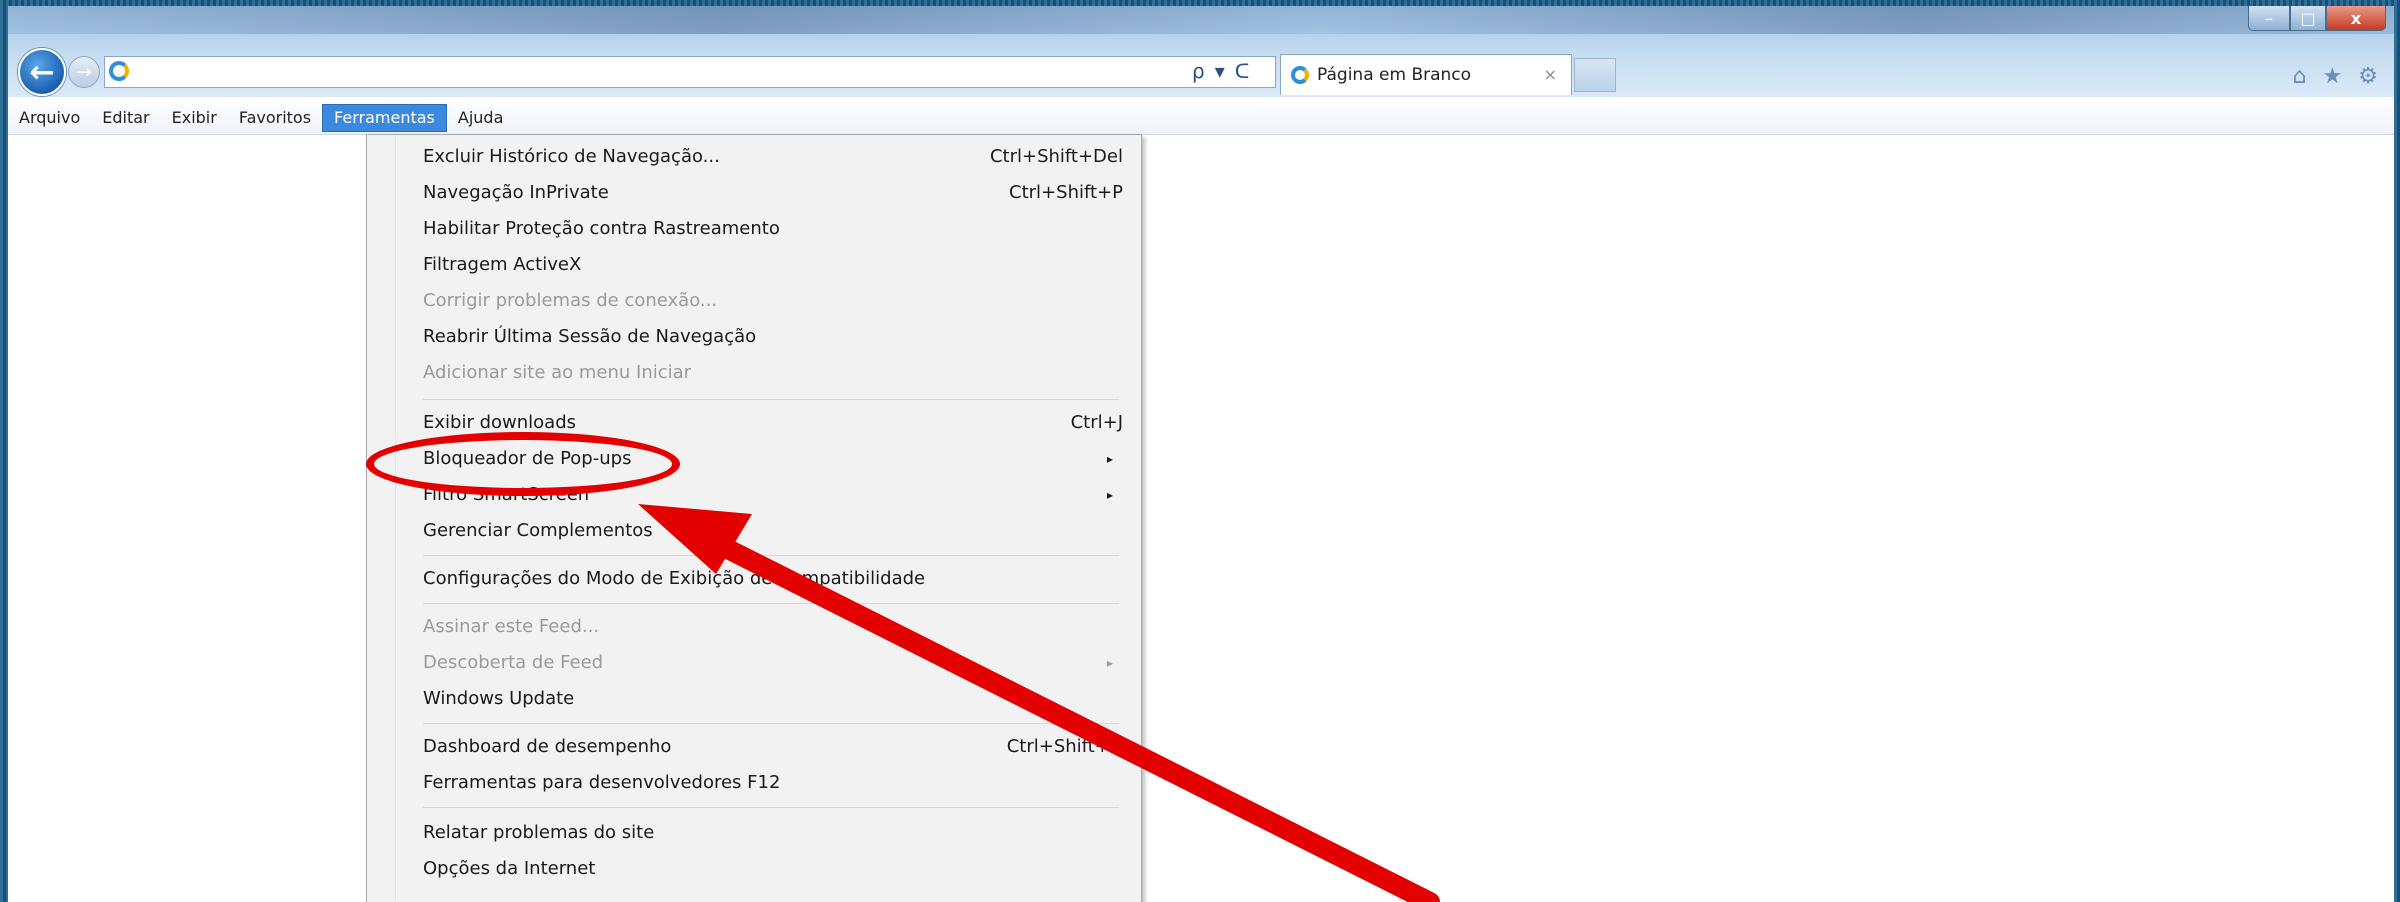  I want to click on pointer-arrow-icon, so click(1039, 703).